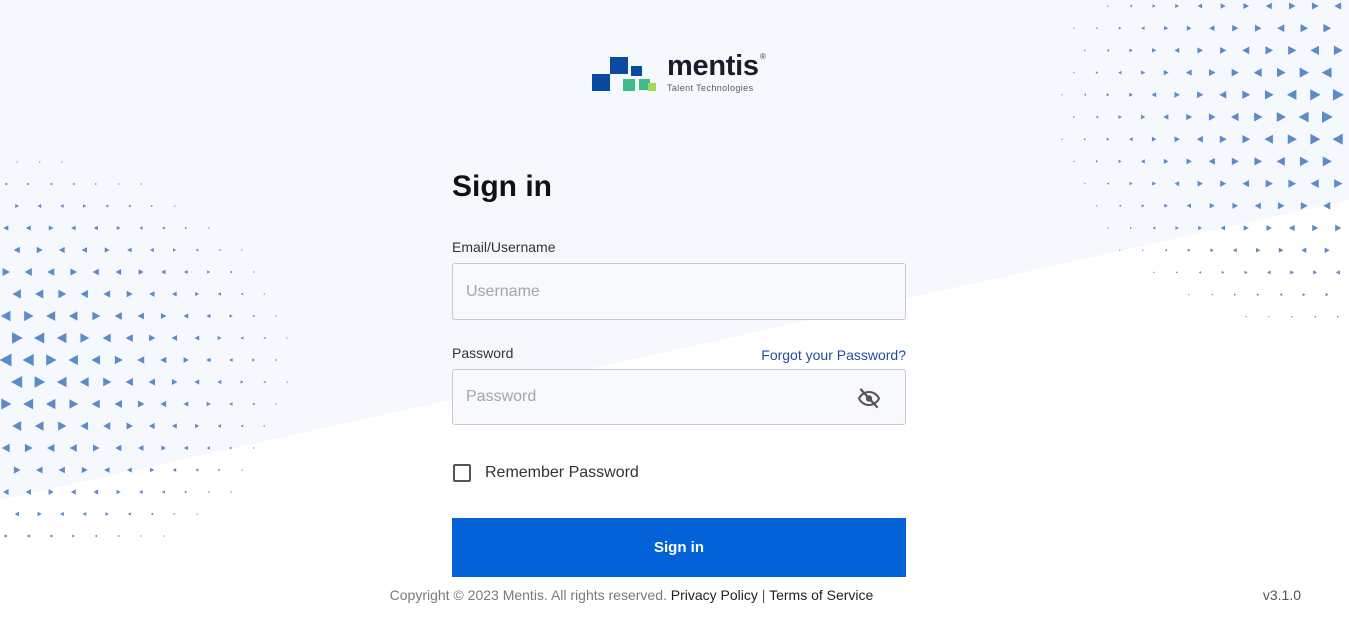 The width and height of the screenshot is (1349, 617). I want to click on version-label: v3.1.0, so click(1281, 595).